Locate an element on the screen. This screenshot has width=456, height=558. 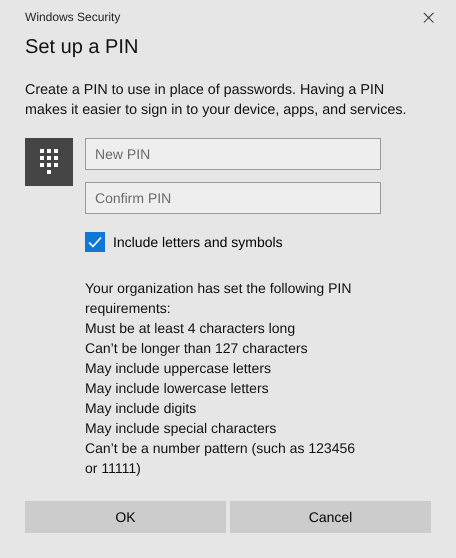
pin-field: New PIN is located at coordinates (233, 154).